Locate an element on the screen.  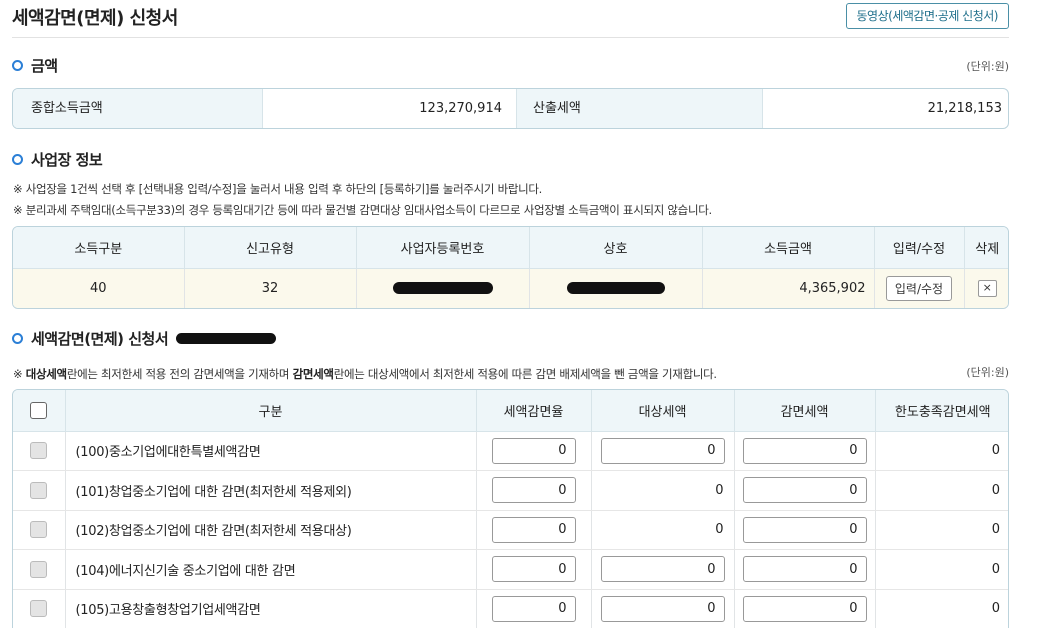
col-reduction-tax: 감면세액 is located at coordinates (805, 411).